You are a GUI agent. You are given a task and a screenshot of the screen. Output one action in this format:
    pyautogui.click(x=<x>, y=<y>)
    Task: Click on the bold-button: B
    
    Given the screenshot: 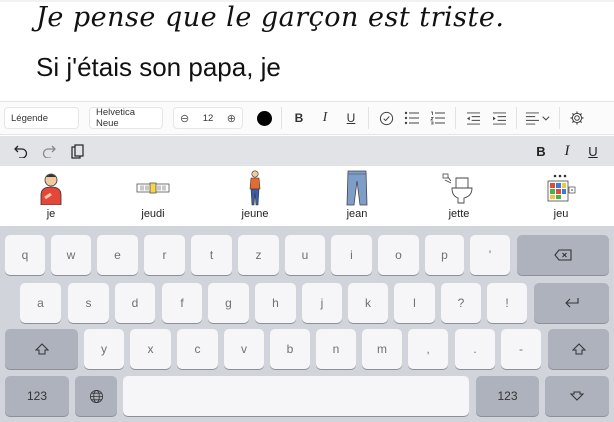 What is the action you would take?
    pyautogui.click(x=299, y=118)
    